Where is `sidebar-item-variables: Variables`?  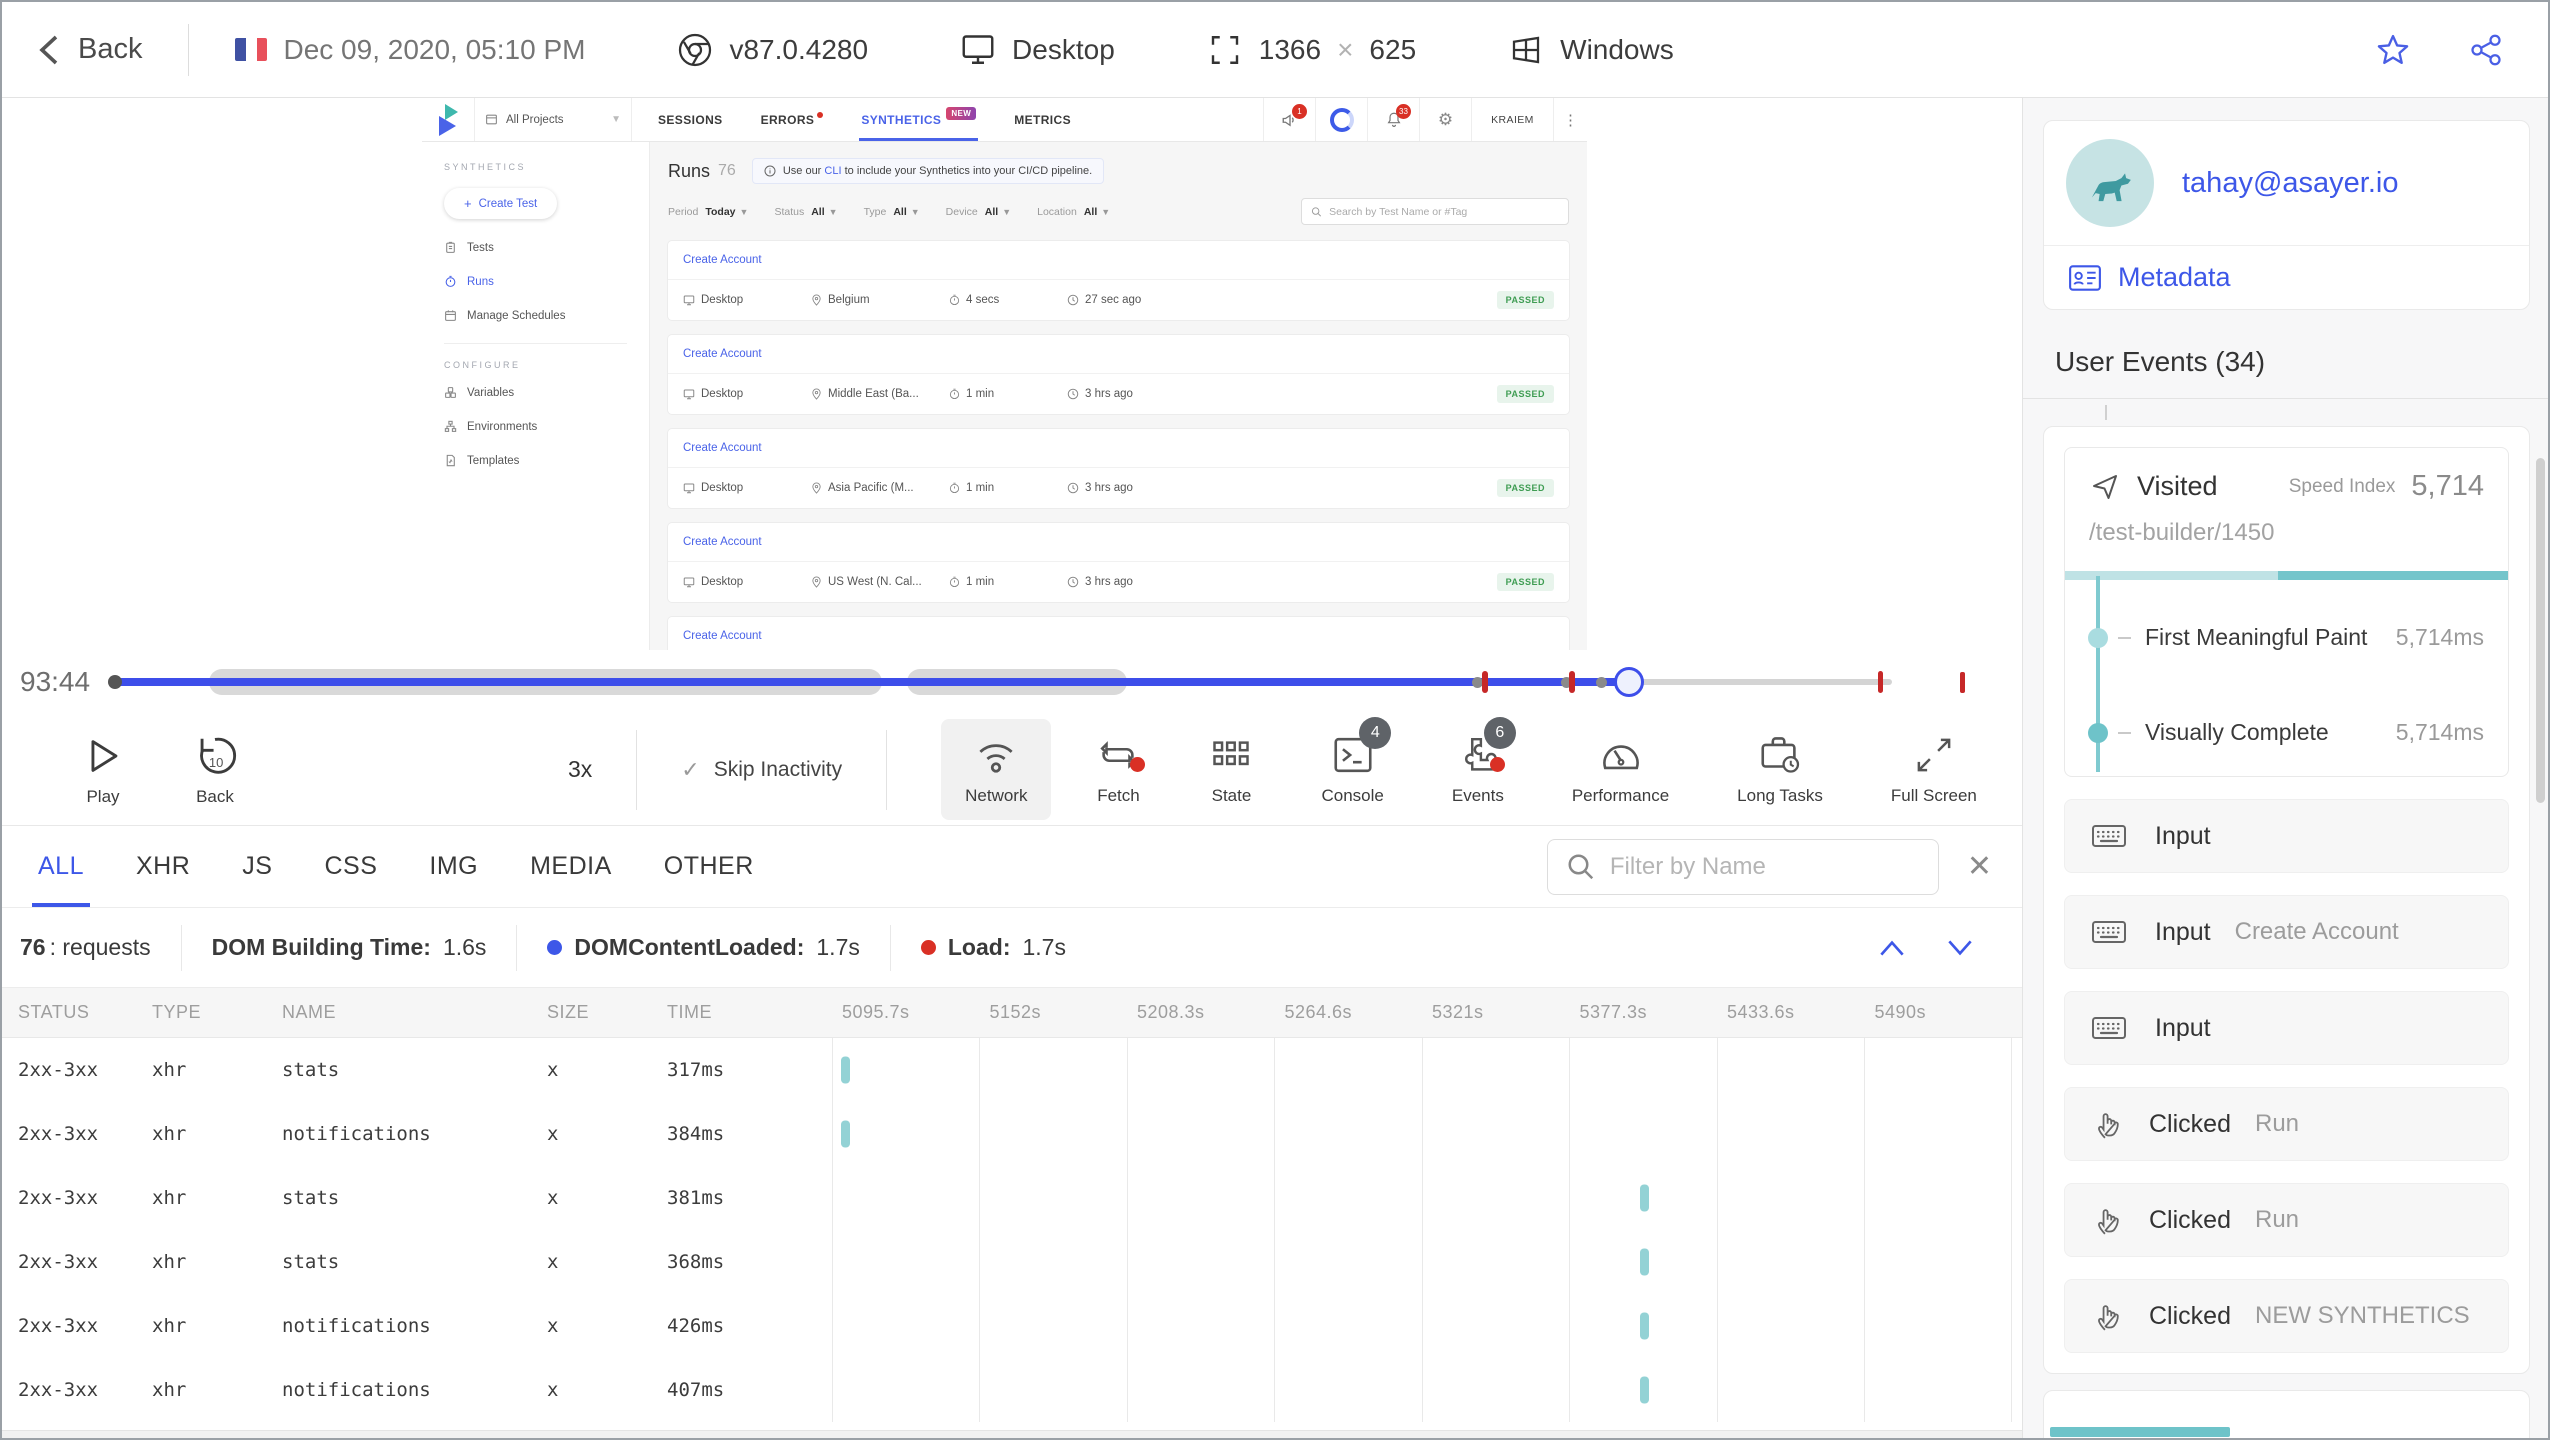 sidebar-item-variables: Variables is located at coordinates (546, 392).